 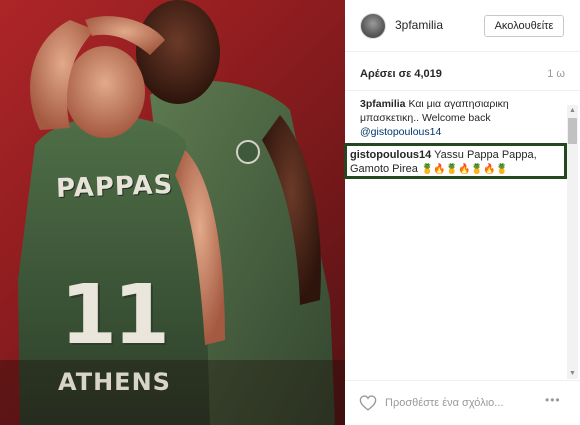 What do you see at coordinates (114, 382) in the screenshot?
I see `jersey-city-text: ATHENS` at bounding box center [114, 382].